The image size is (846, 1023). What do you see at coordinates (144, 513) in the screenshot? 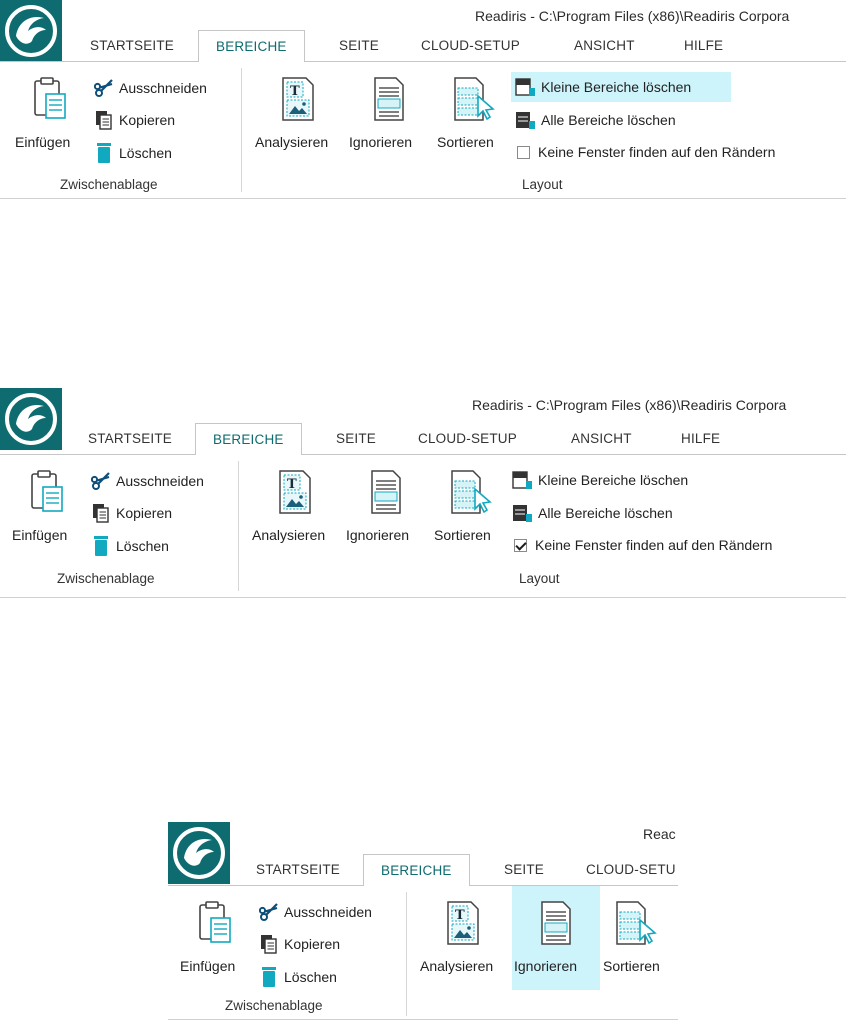
I see `copy-label: Kopieren` at bounding box center [144, 513].